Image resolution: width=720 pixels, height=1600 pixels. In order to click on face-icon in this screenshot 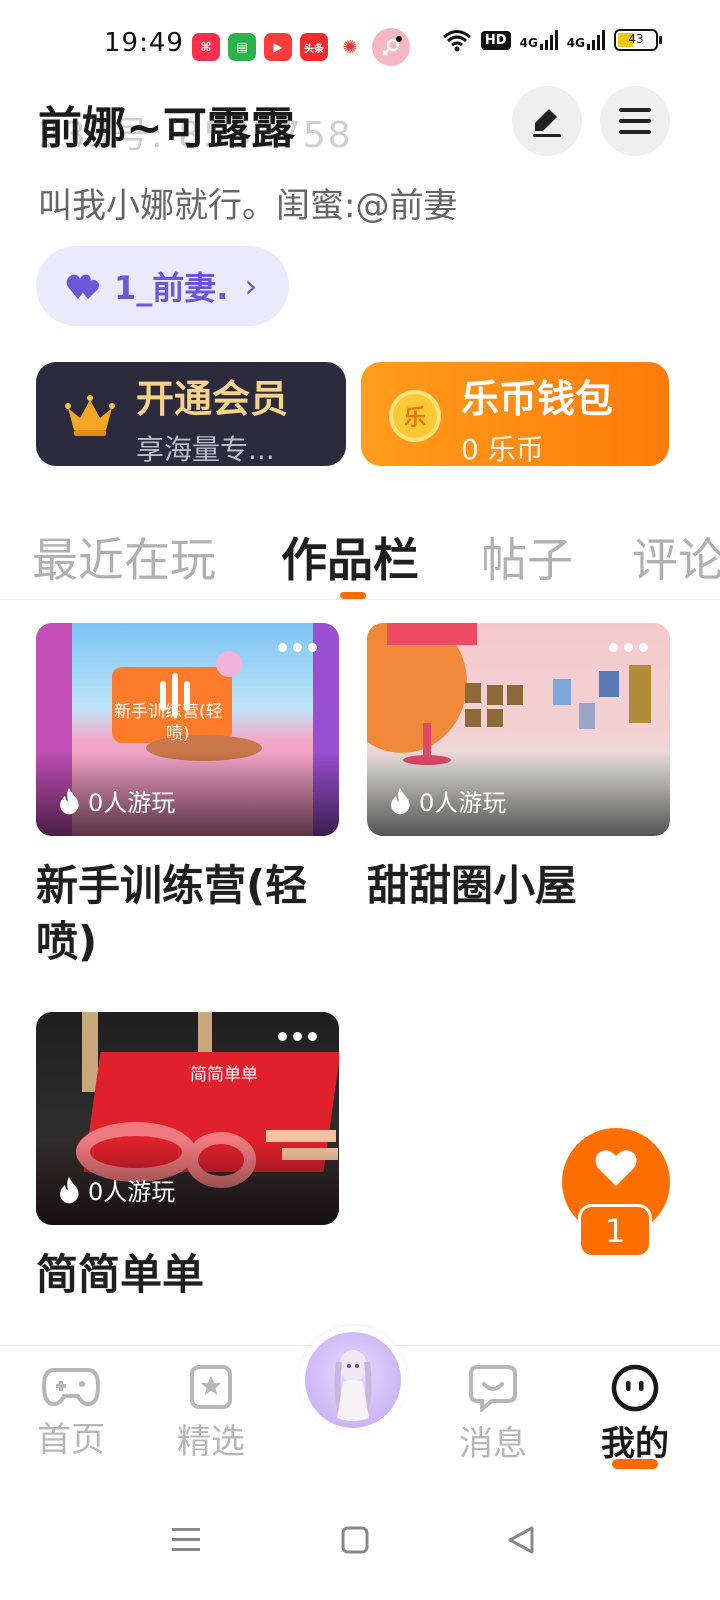, I will do `click(635, 1388)`.